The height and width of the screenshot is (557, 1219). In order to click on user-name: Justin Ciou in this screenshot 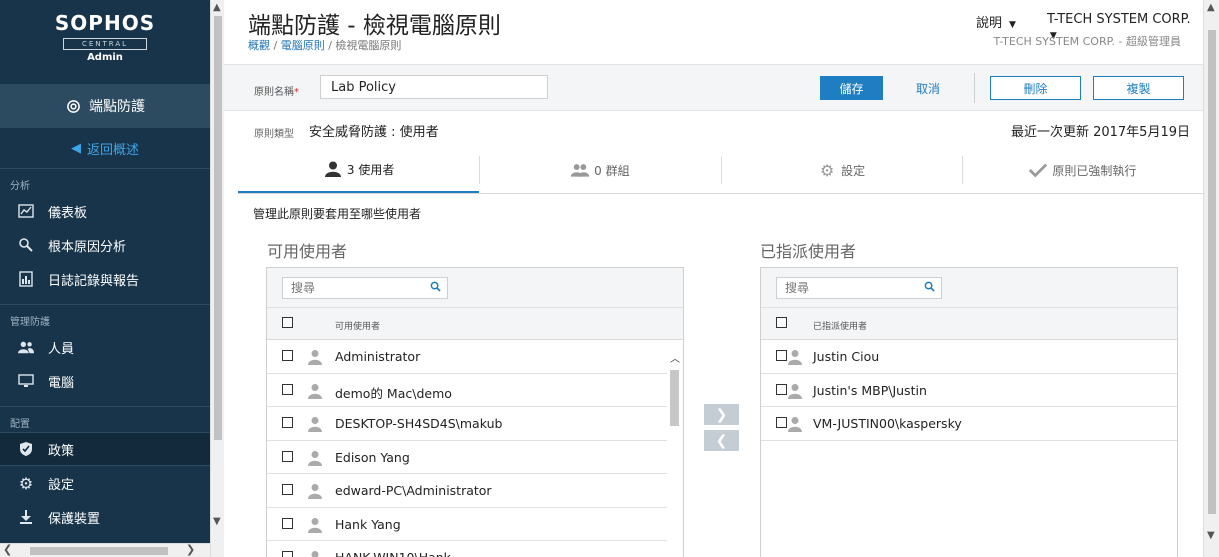, I will do `click(846, 356)`.